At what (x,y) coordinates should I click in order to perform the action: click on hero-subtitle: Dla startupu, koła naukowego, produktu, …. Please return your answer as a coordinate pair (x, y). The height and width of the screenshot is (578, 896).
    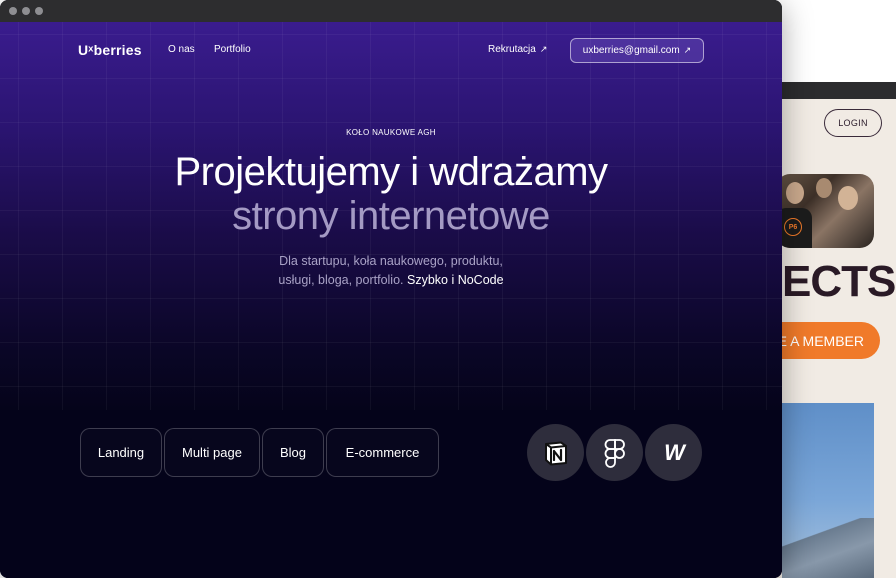
    Looking at the image, I should click on (391, 271).